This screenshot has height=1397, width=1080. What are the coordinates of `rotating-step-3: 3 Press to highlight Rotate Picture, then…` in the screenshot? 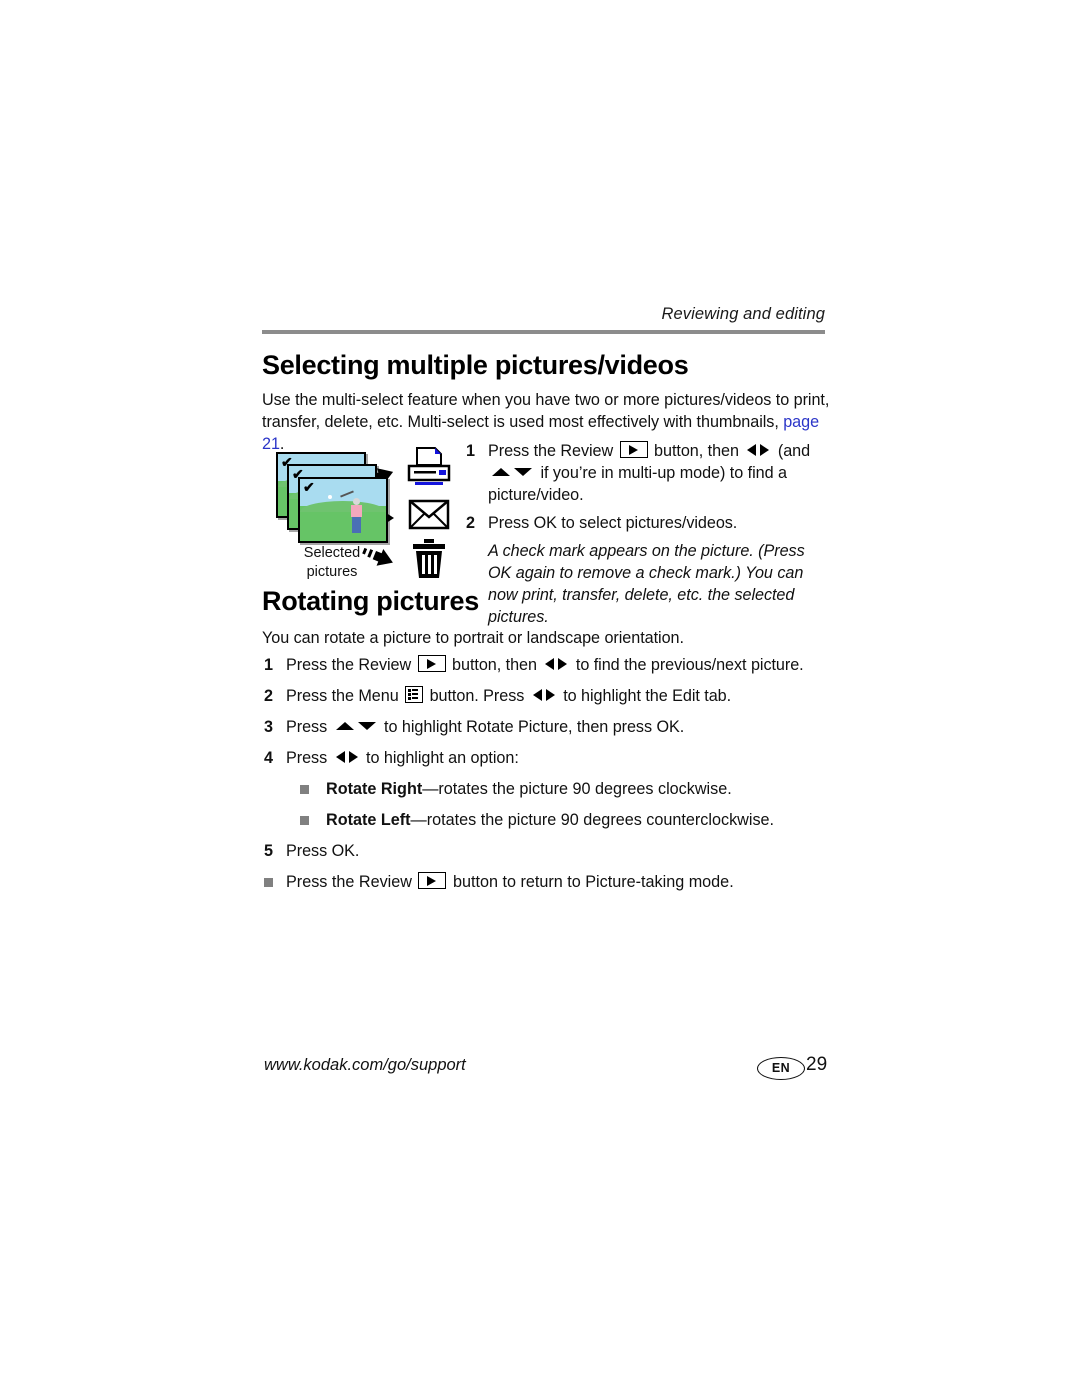 It's located at (554, 727).